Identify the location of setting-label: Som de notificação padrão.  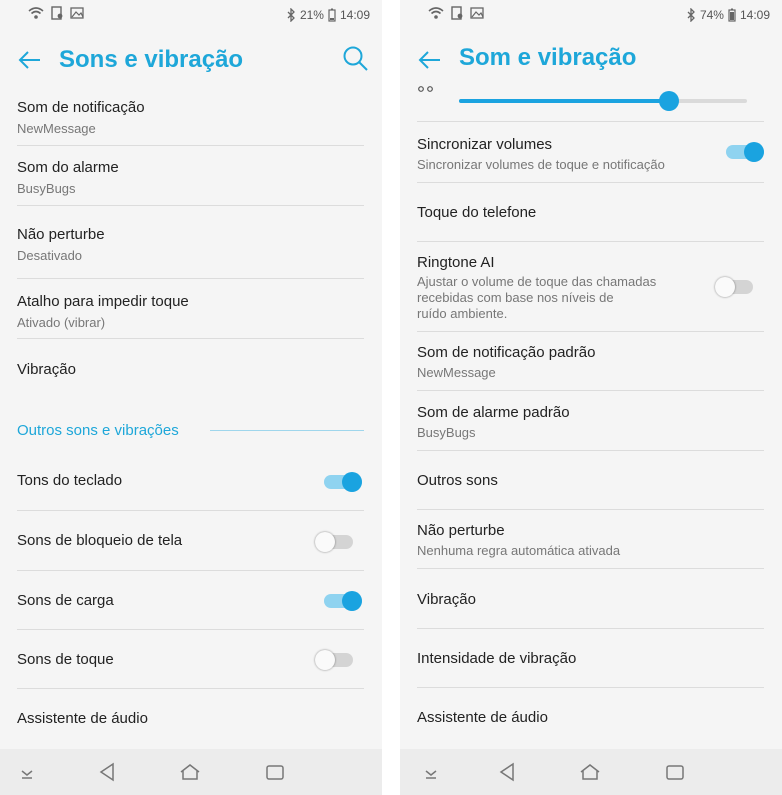
(506, 352).